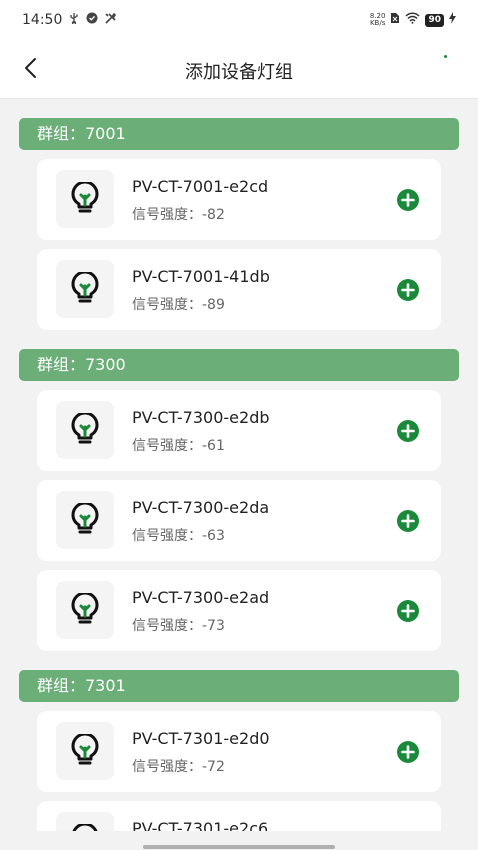 This screenshot has height=850, width=478. What do you see at coordinates (239, 610) in the screenshot?
I see `device-card: PV-CT-7300-e2ad 信号强度：-73` at bounding box center [239, 610].